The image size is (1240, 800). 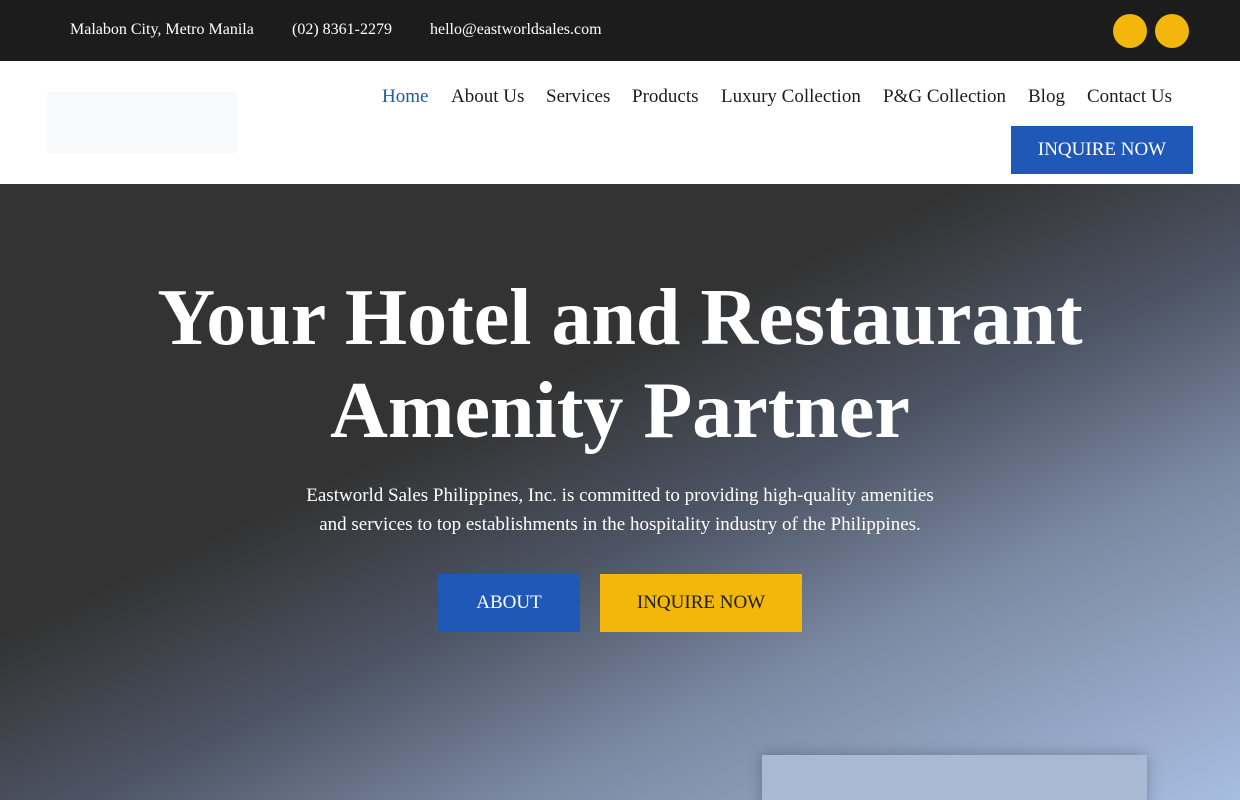 What do you see at coordinates (405, 97) in the screenshot?
I see `nav-home: Home` at bounding box center [405, 97].